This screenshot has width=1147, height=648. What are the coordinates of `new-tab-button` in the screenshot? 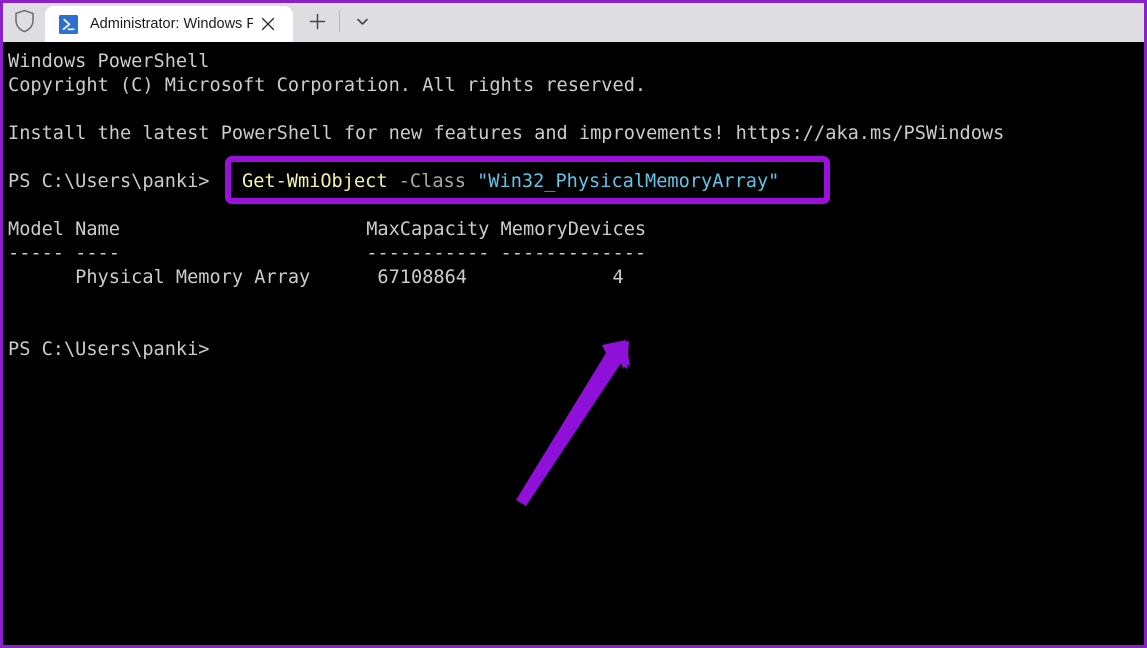 It's located at (317, 21).